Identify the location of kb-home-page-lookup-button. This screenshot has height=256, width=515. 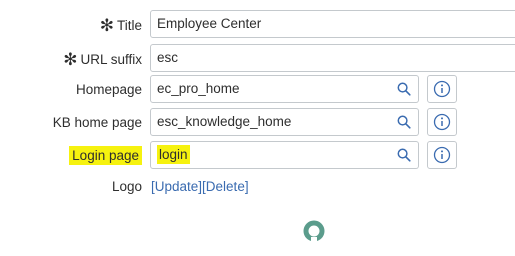
(404, 122).